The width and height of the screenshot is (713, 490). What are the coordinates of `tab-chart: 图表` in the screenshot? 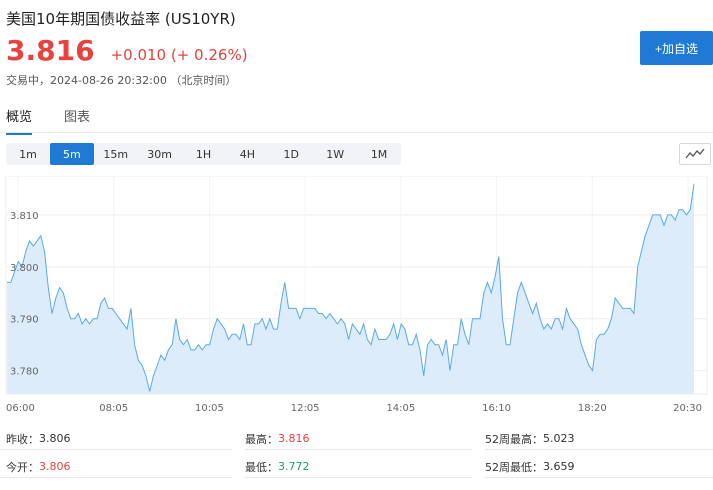 It's located at (77, 120).